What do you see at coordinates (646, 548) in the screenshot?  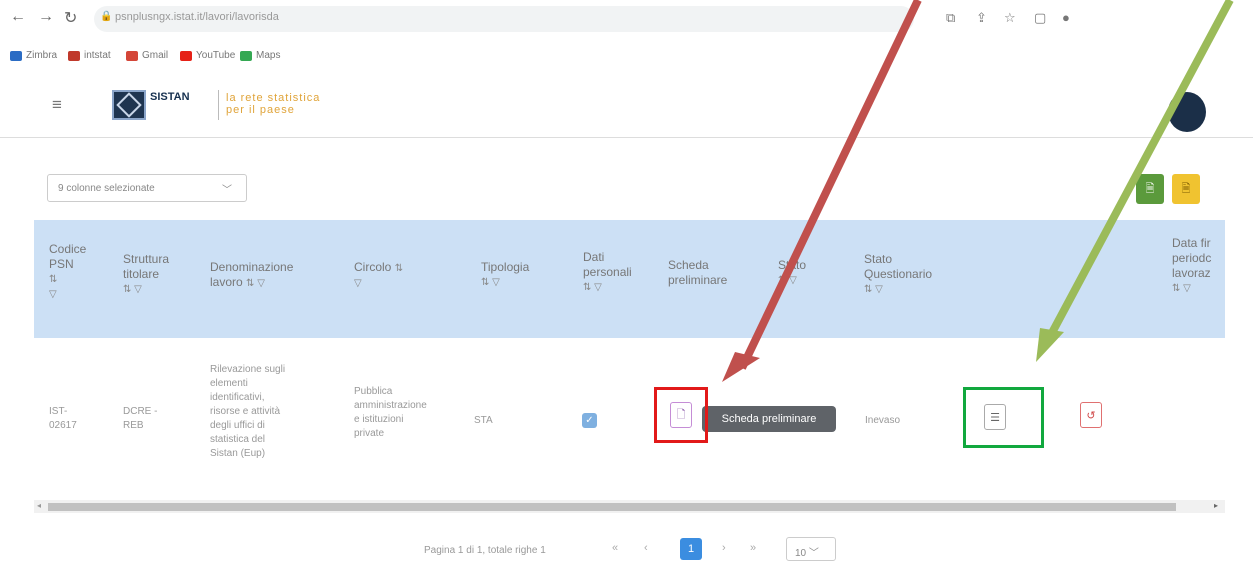 I see `prev-page-button: ‹` at bounding box center [646, 548].